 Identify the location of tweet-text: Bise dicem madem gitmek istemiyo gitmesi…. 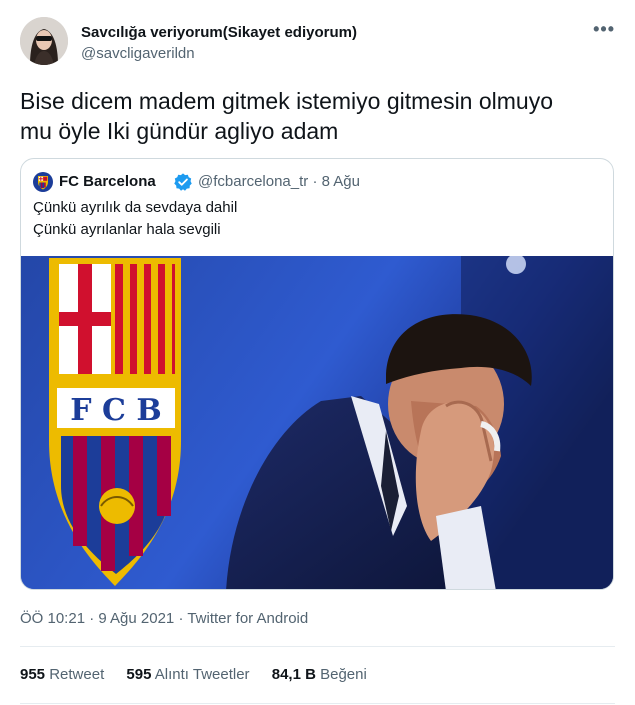
(317, 116).